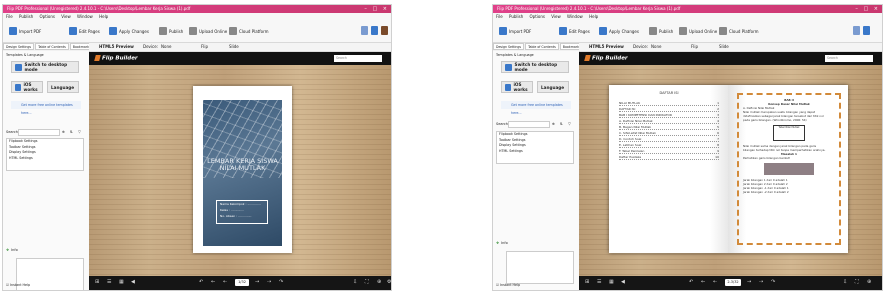 The width and height of the screenshot is (885, 295). Describe the element at coordinates (389, 282) in the screenshot. I see `settings-icon: ⚙` at that location.